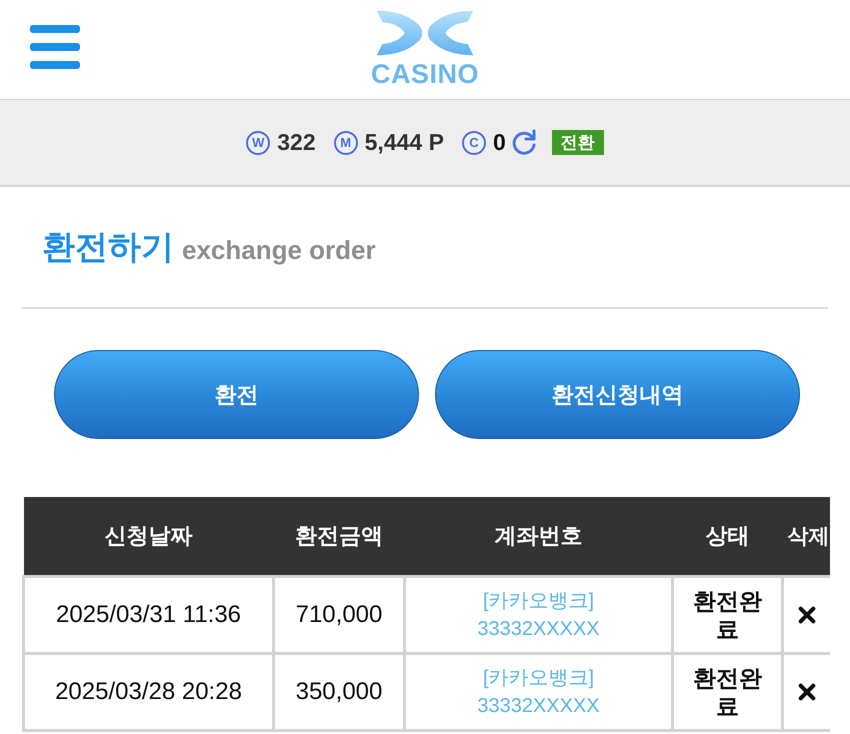  I want to click on action-button: 환전, so click(236, 394).